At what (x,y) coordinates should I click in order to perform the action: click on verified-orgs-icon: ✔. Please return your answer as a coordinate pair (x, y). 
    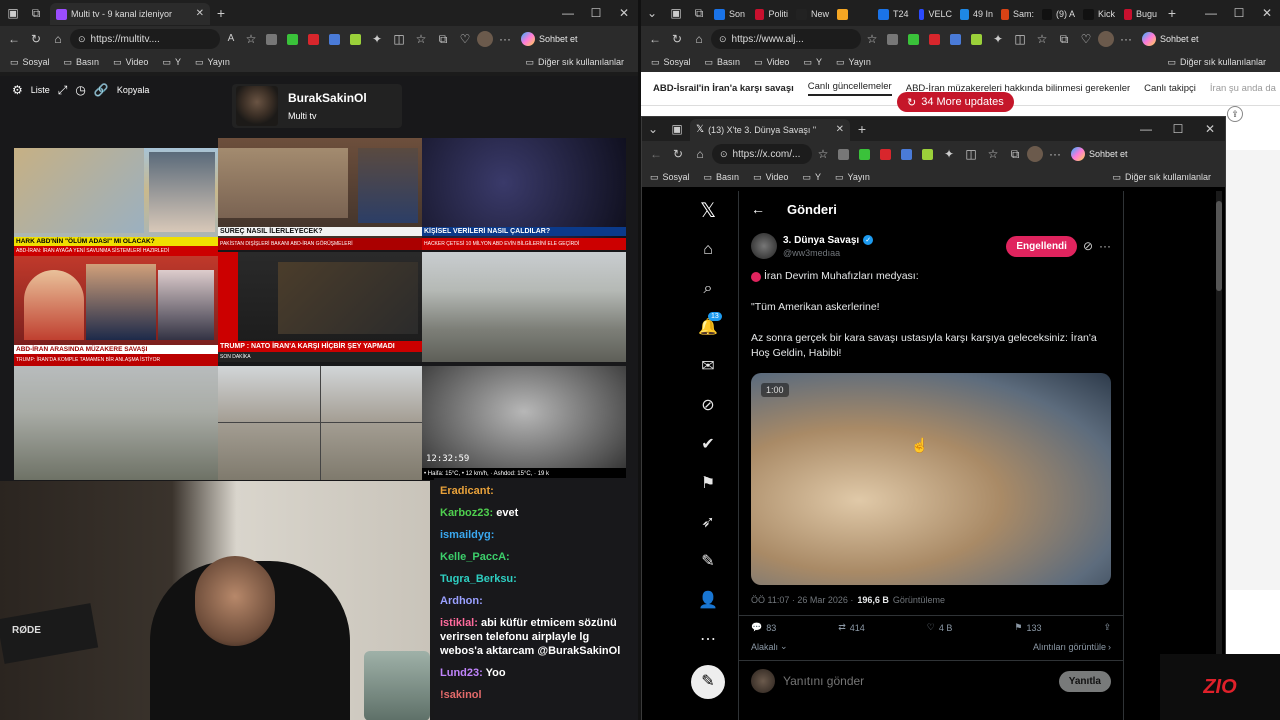
    Looking at the image, I should click on (708, 444).